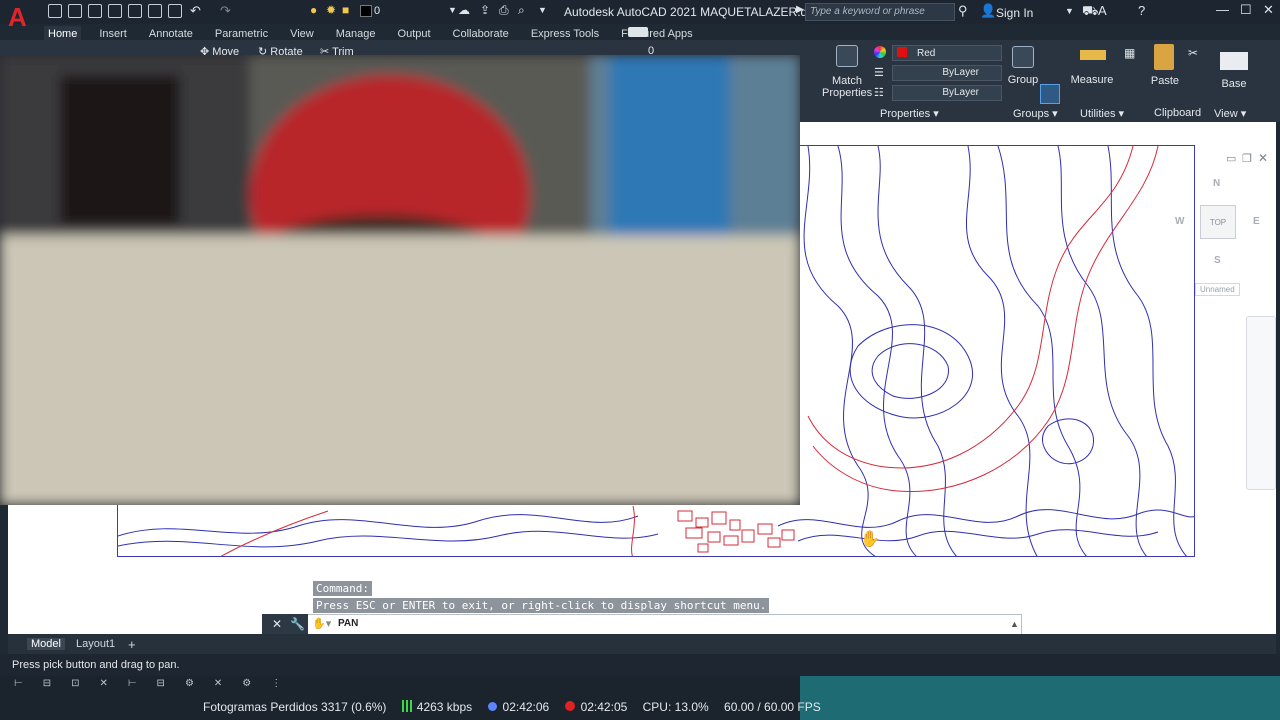  Describe the element at coordinates (879, 73) in the screenshot. I see `lineweight-icon: ☰` at that location.